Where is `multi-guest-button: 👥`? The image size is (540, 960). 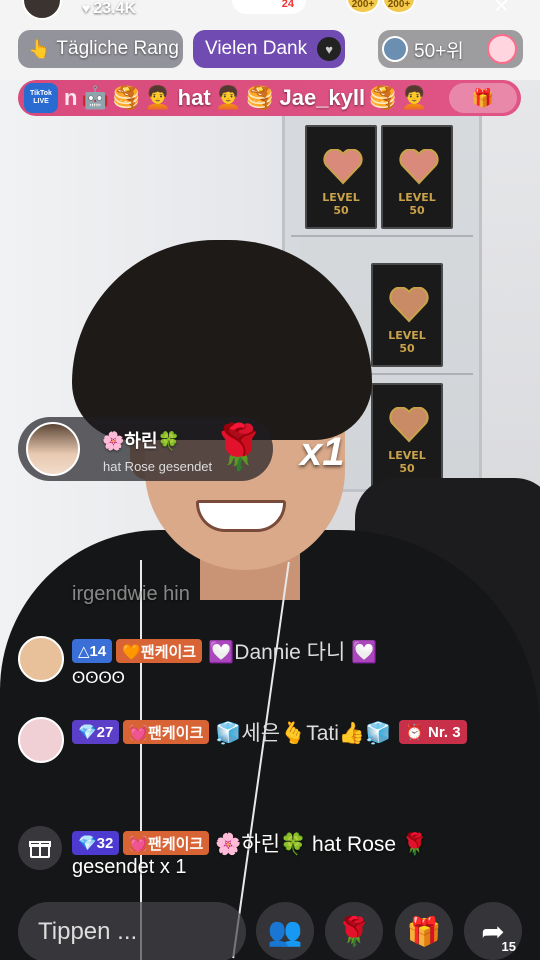
multi-guest-button: 👥 is located at coordinates (285, 931).